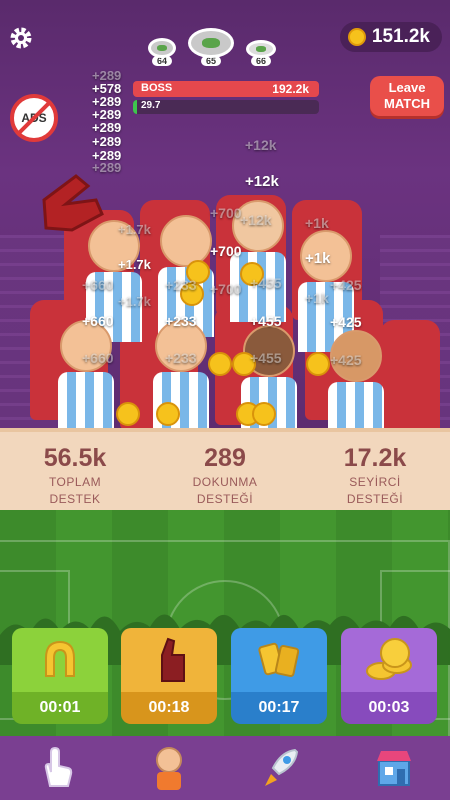  I want to click on stat-label: DOKUNMA, so click(225, 482).